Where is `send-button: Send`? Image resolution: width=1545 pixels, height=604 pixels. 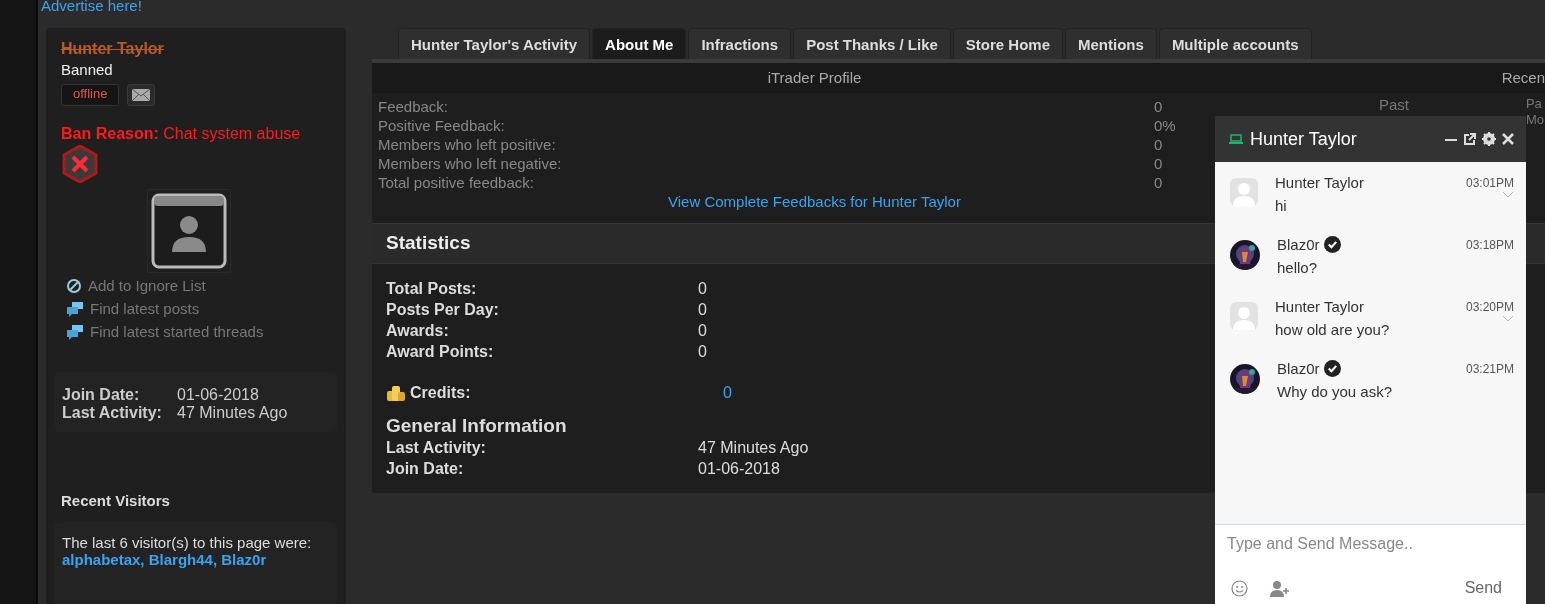
send-button: Send is located at coordinates (1489, 588).